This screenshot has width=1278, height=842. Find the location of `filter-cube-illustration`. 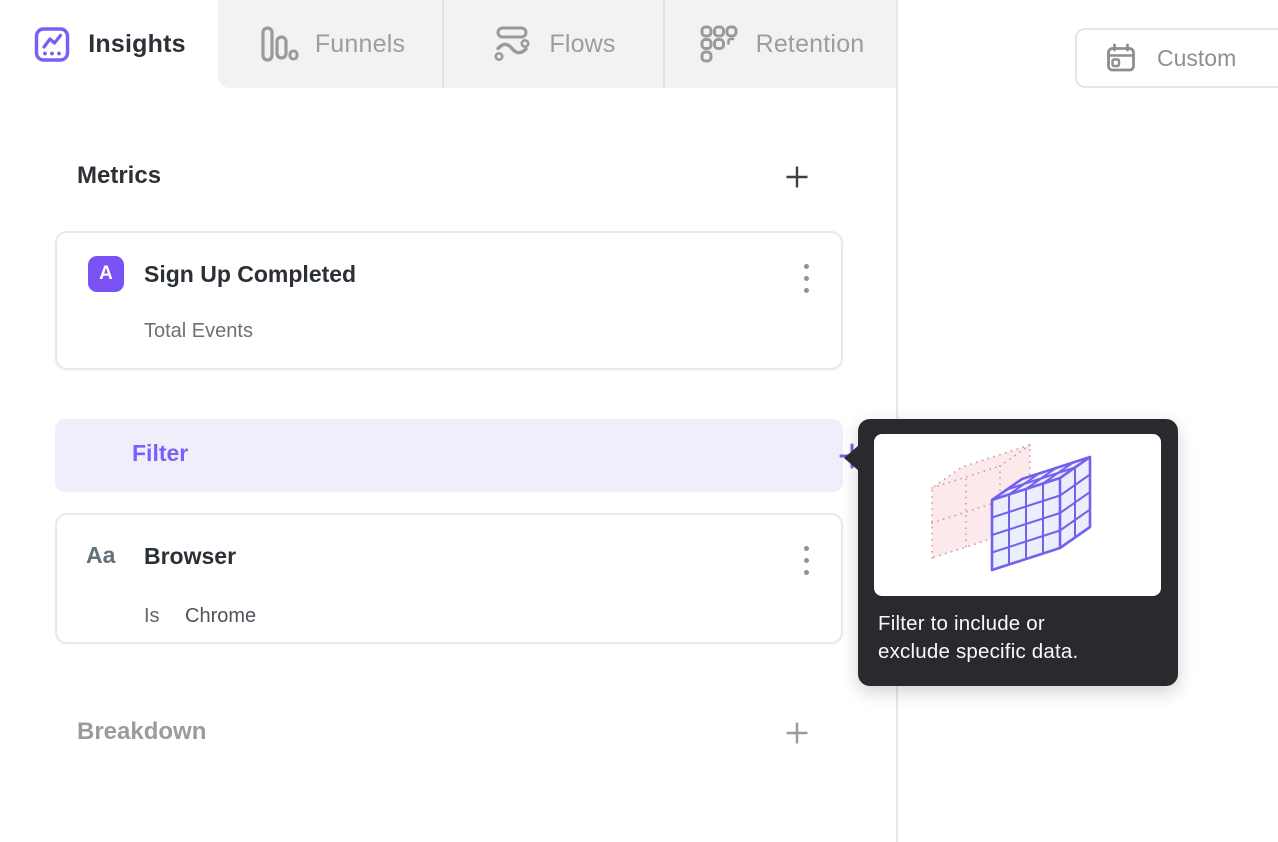

filter-cube-illustration is located at coordinates (1011, 507).